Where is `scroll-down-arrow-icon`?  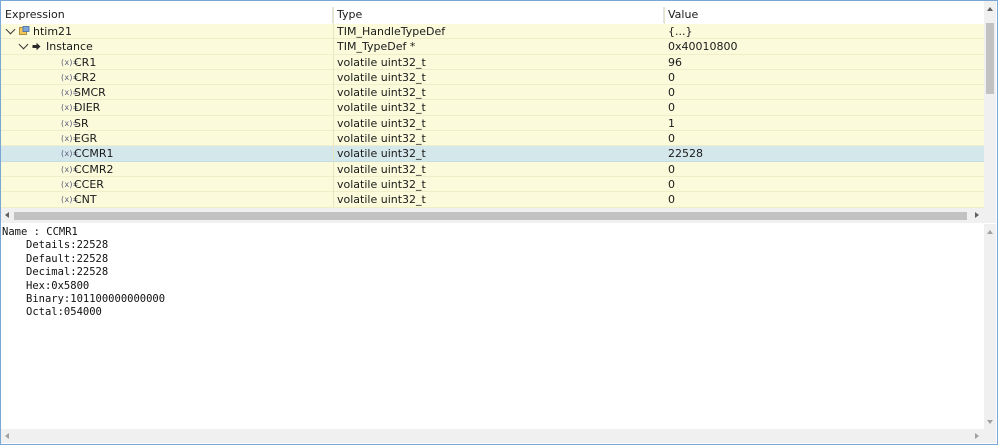 scroll-down-arrow-icon is located at coordinates (990, 422).